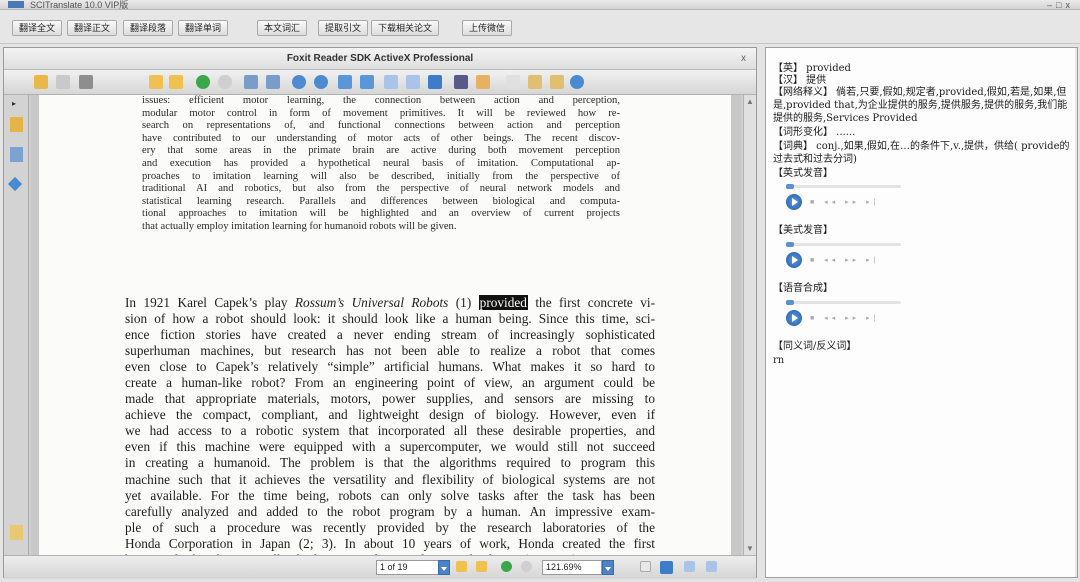 The image size is (1080, 582). What do you see at coordinates (513, 82) in the screenshot?
I see `hand-tool-icon` at bounding box center [513, 82].